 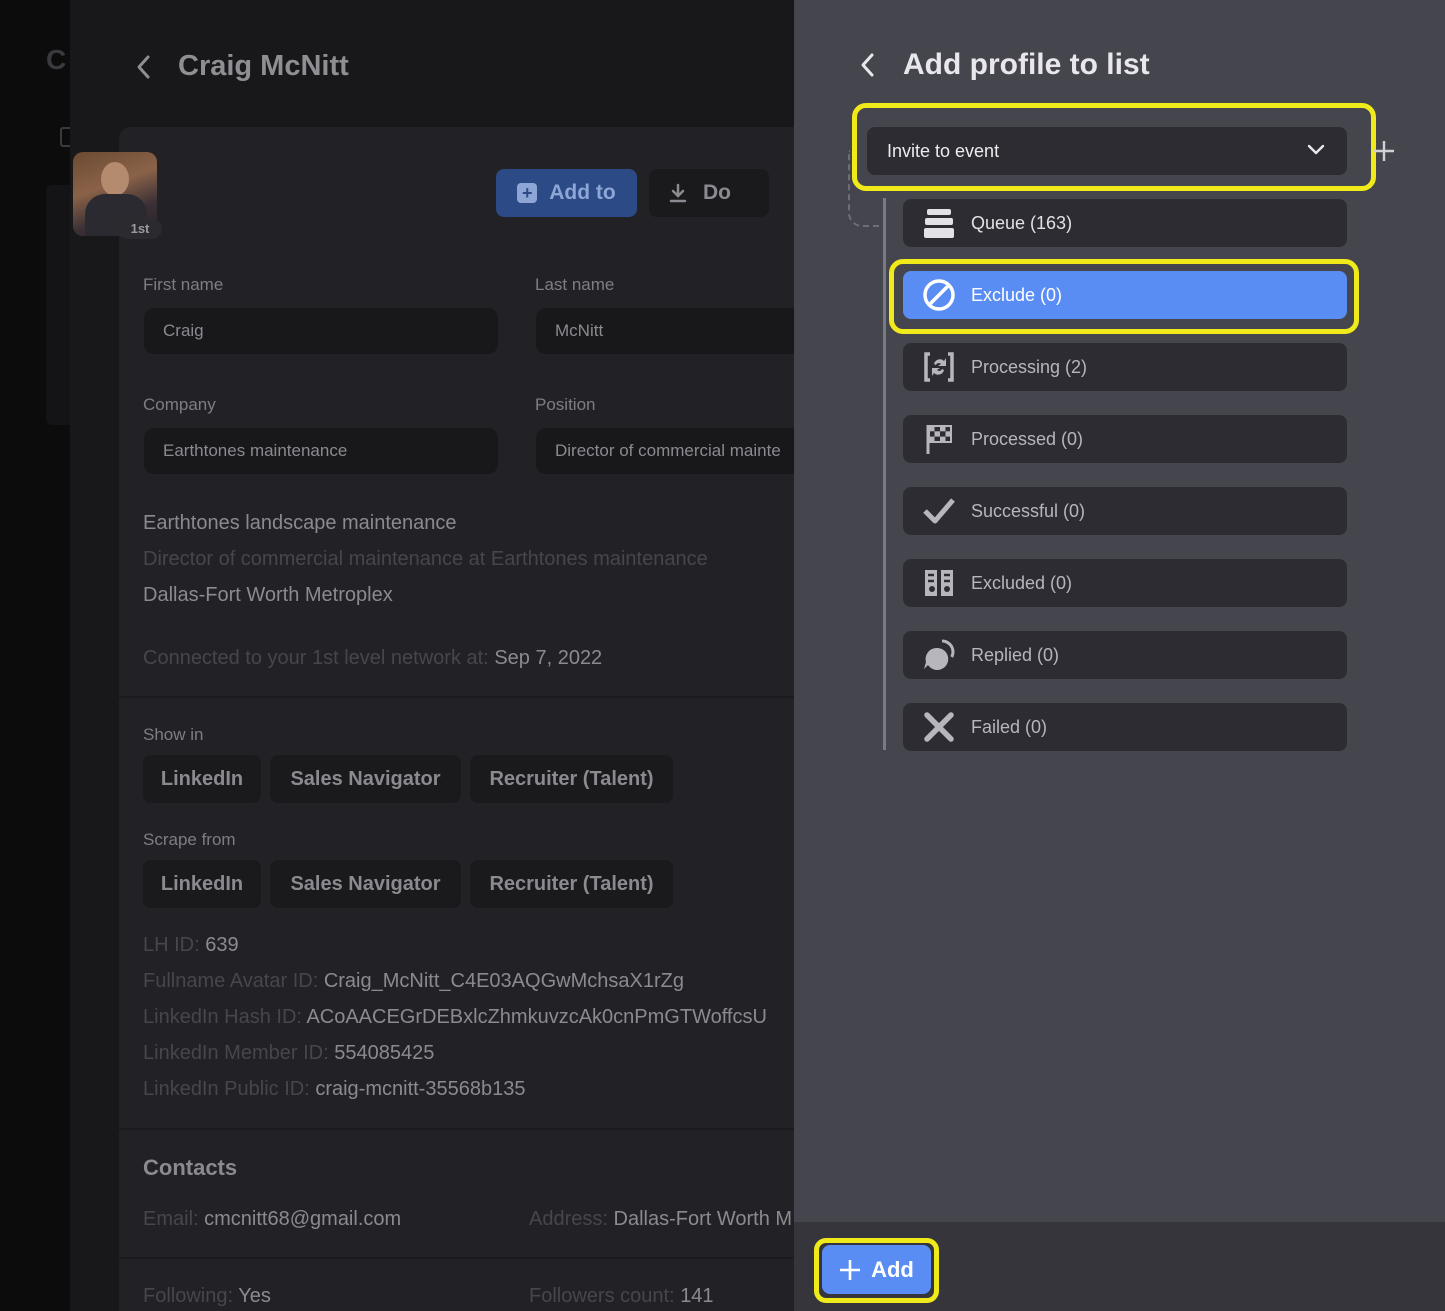 What do you see at coordinates (183, 284) in the screenshot?
I see `first-name-label: First name` at bounding box center [183, 284].